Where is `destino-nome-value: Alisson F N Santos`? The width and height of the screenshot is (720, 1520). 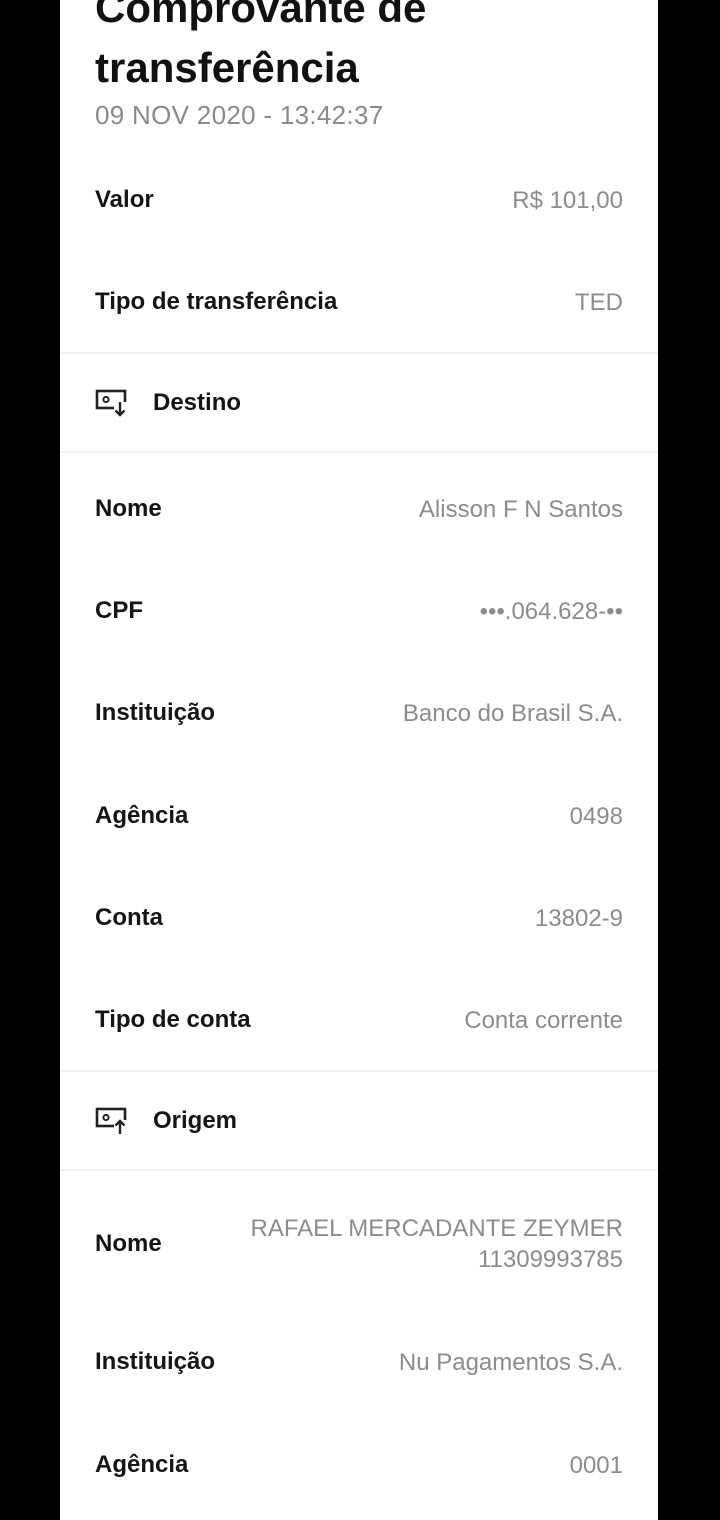 destino-nome-value: Alisson F N Santos is located at coordinates (520, 509).